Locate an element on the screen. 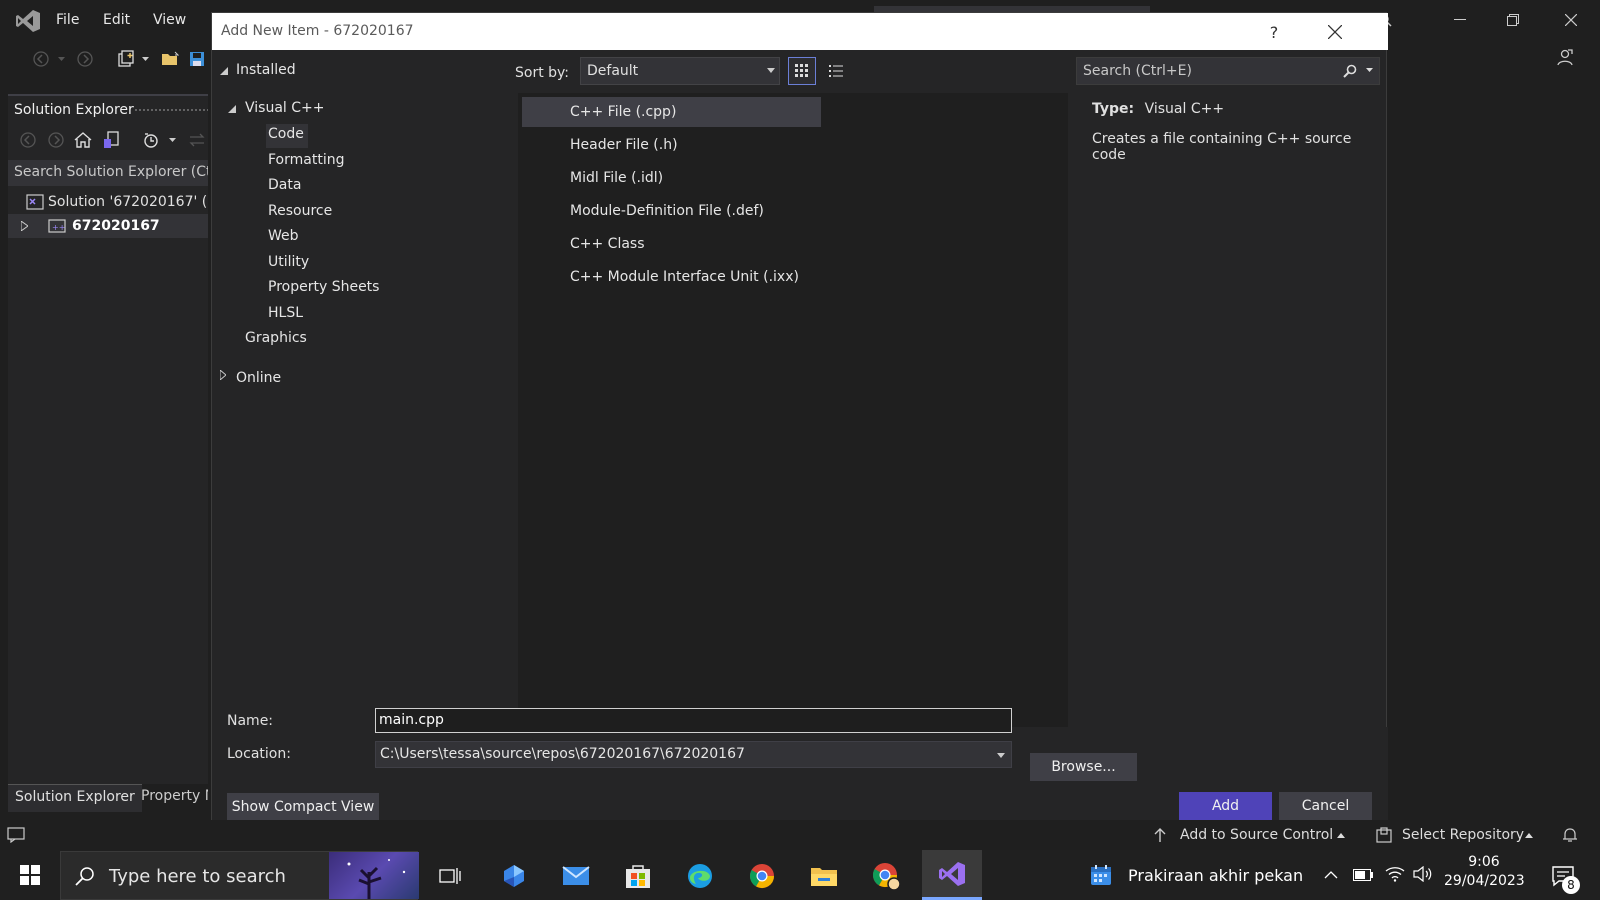 The width and height of the screenshot is (1600, 900). restore-icon is located at coordinates (1513, 20).